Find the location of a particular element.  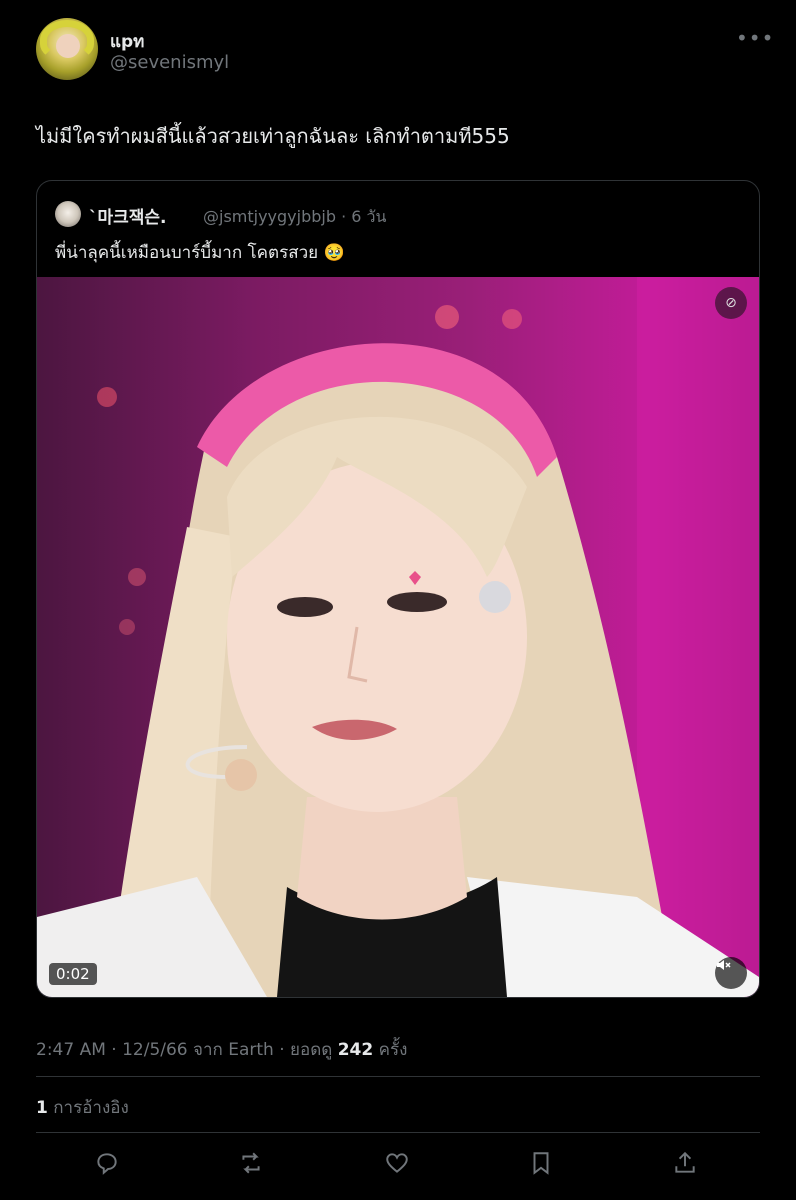

quote-label: การอ้างอิง is located at coordinates (88, 1108).